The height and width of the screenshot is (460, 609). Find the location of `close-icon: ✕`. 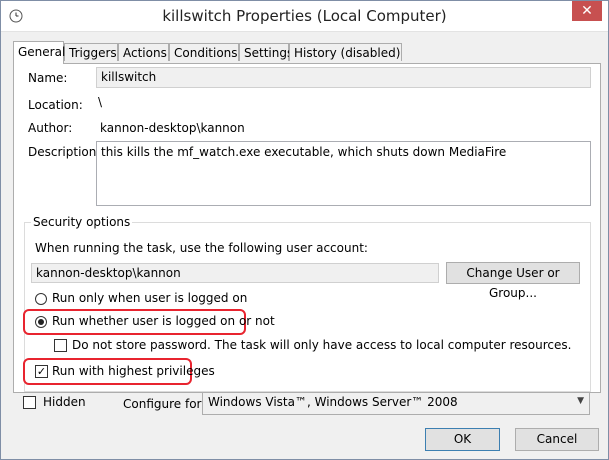

close-icon: ✕ is located at coordinates (587, 11).